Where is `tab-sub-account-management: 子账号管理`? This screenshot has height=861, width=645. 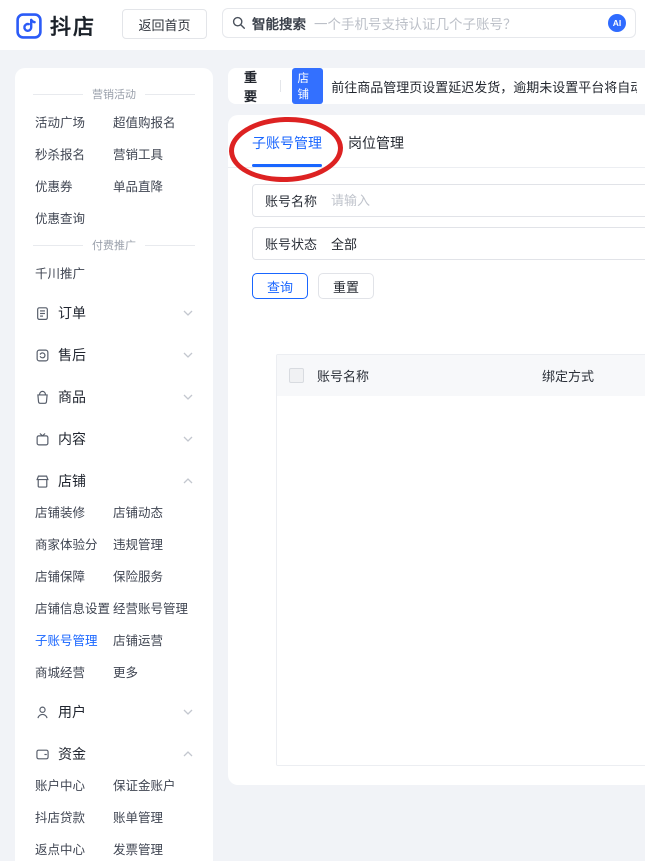
tab-sub-account-management: 子账号管理 is located at coordinates (287, 150).